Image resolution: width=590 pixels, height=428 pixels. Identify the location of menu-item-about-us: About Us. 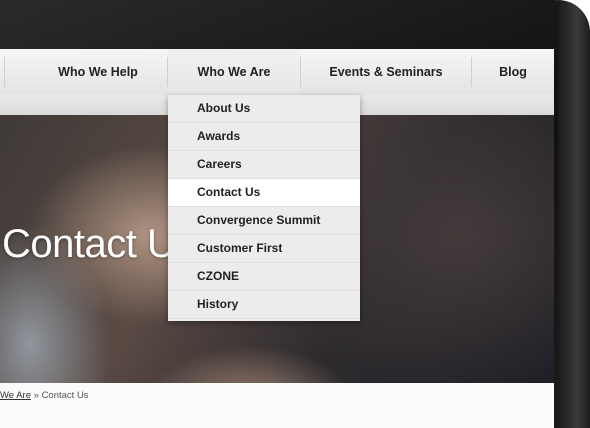
(264, 109).